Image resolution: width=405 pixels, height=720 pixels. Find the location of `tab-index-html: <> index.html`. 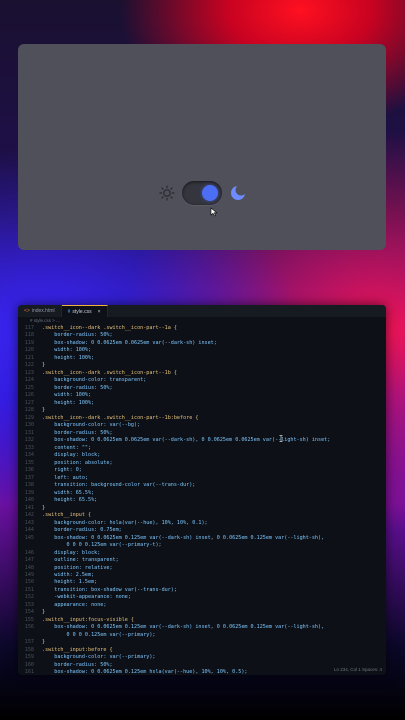

tab-index-html: <> index.html is located at coordinates (40, 311).